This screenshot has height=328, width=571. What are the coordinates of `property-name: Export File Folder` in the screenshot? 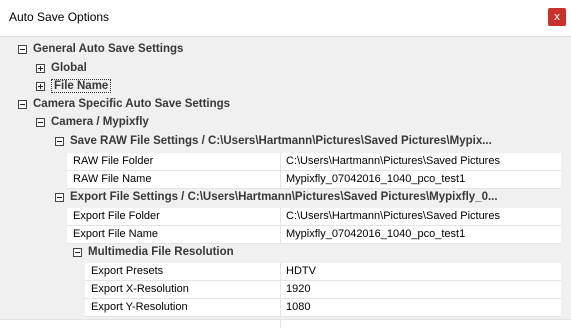 It's located at (116, 216).